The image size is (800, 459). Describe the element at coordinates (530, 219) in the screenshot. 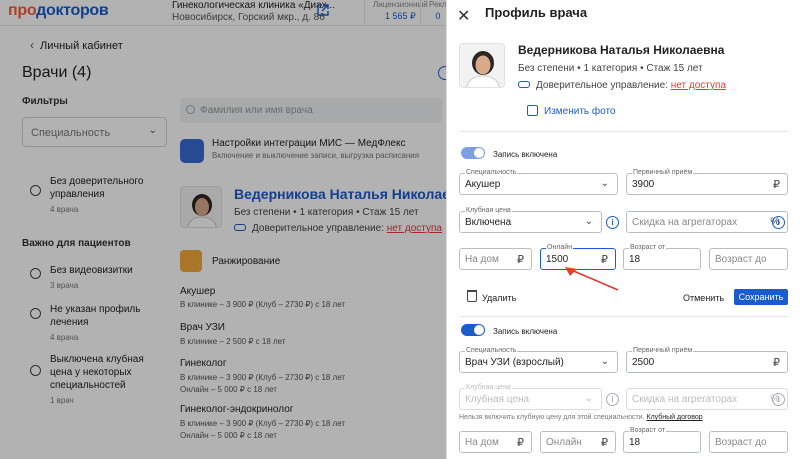

I see `club-price-select-1: Клубная цена Включена ⌄` at that location.